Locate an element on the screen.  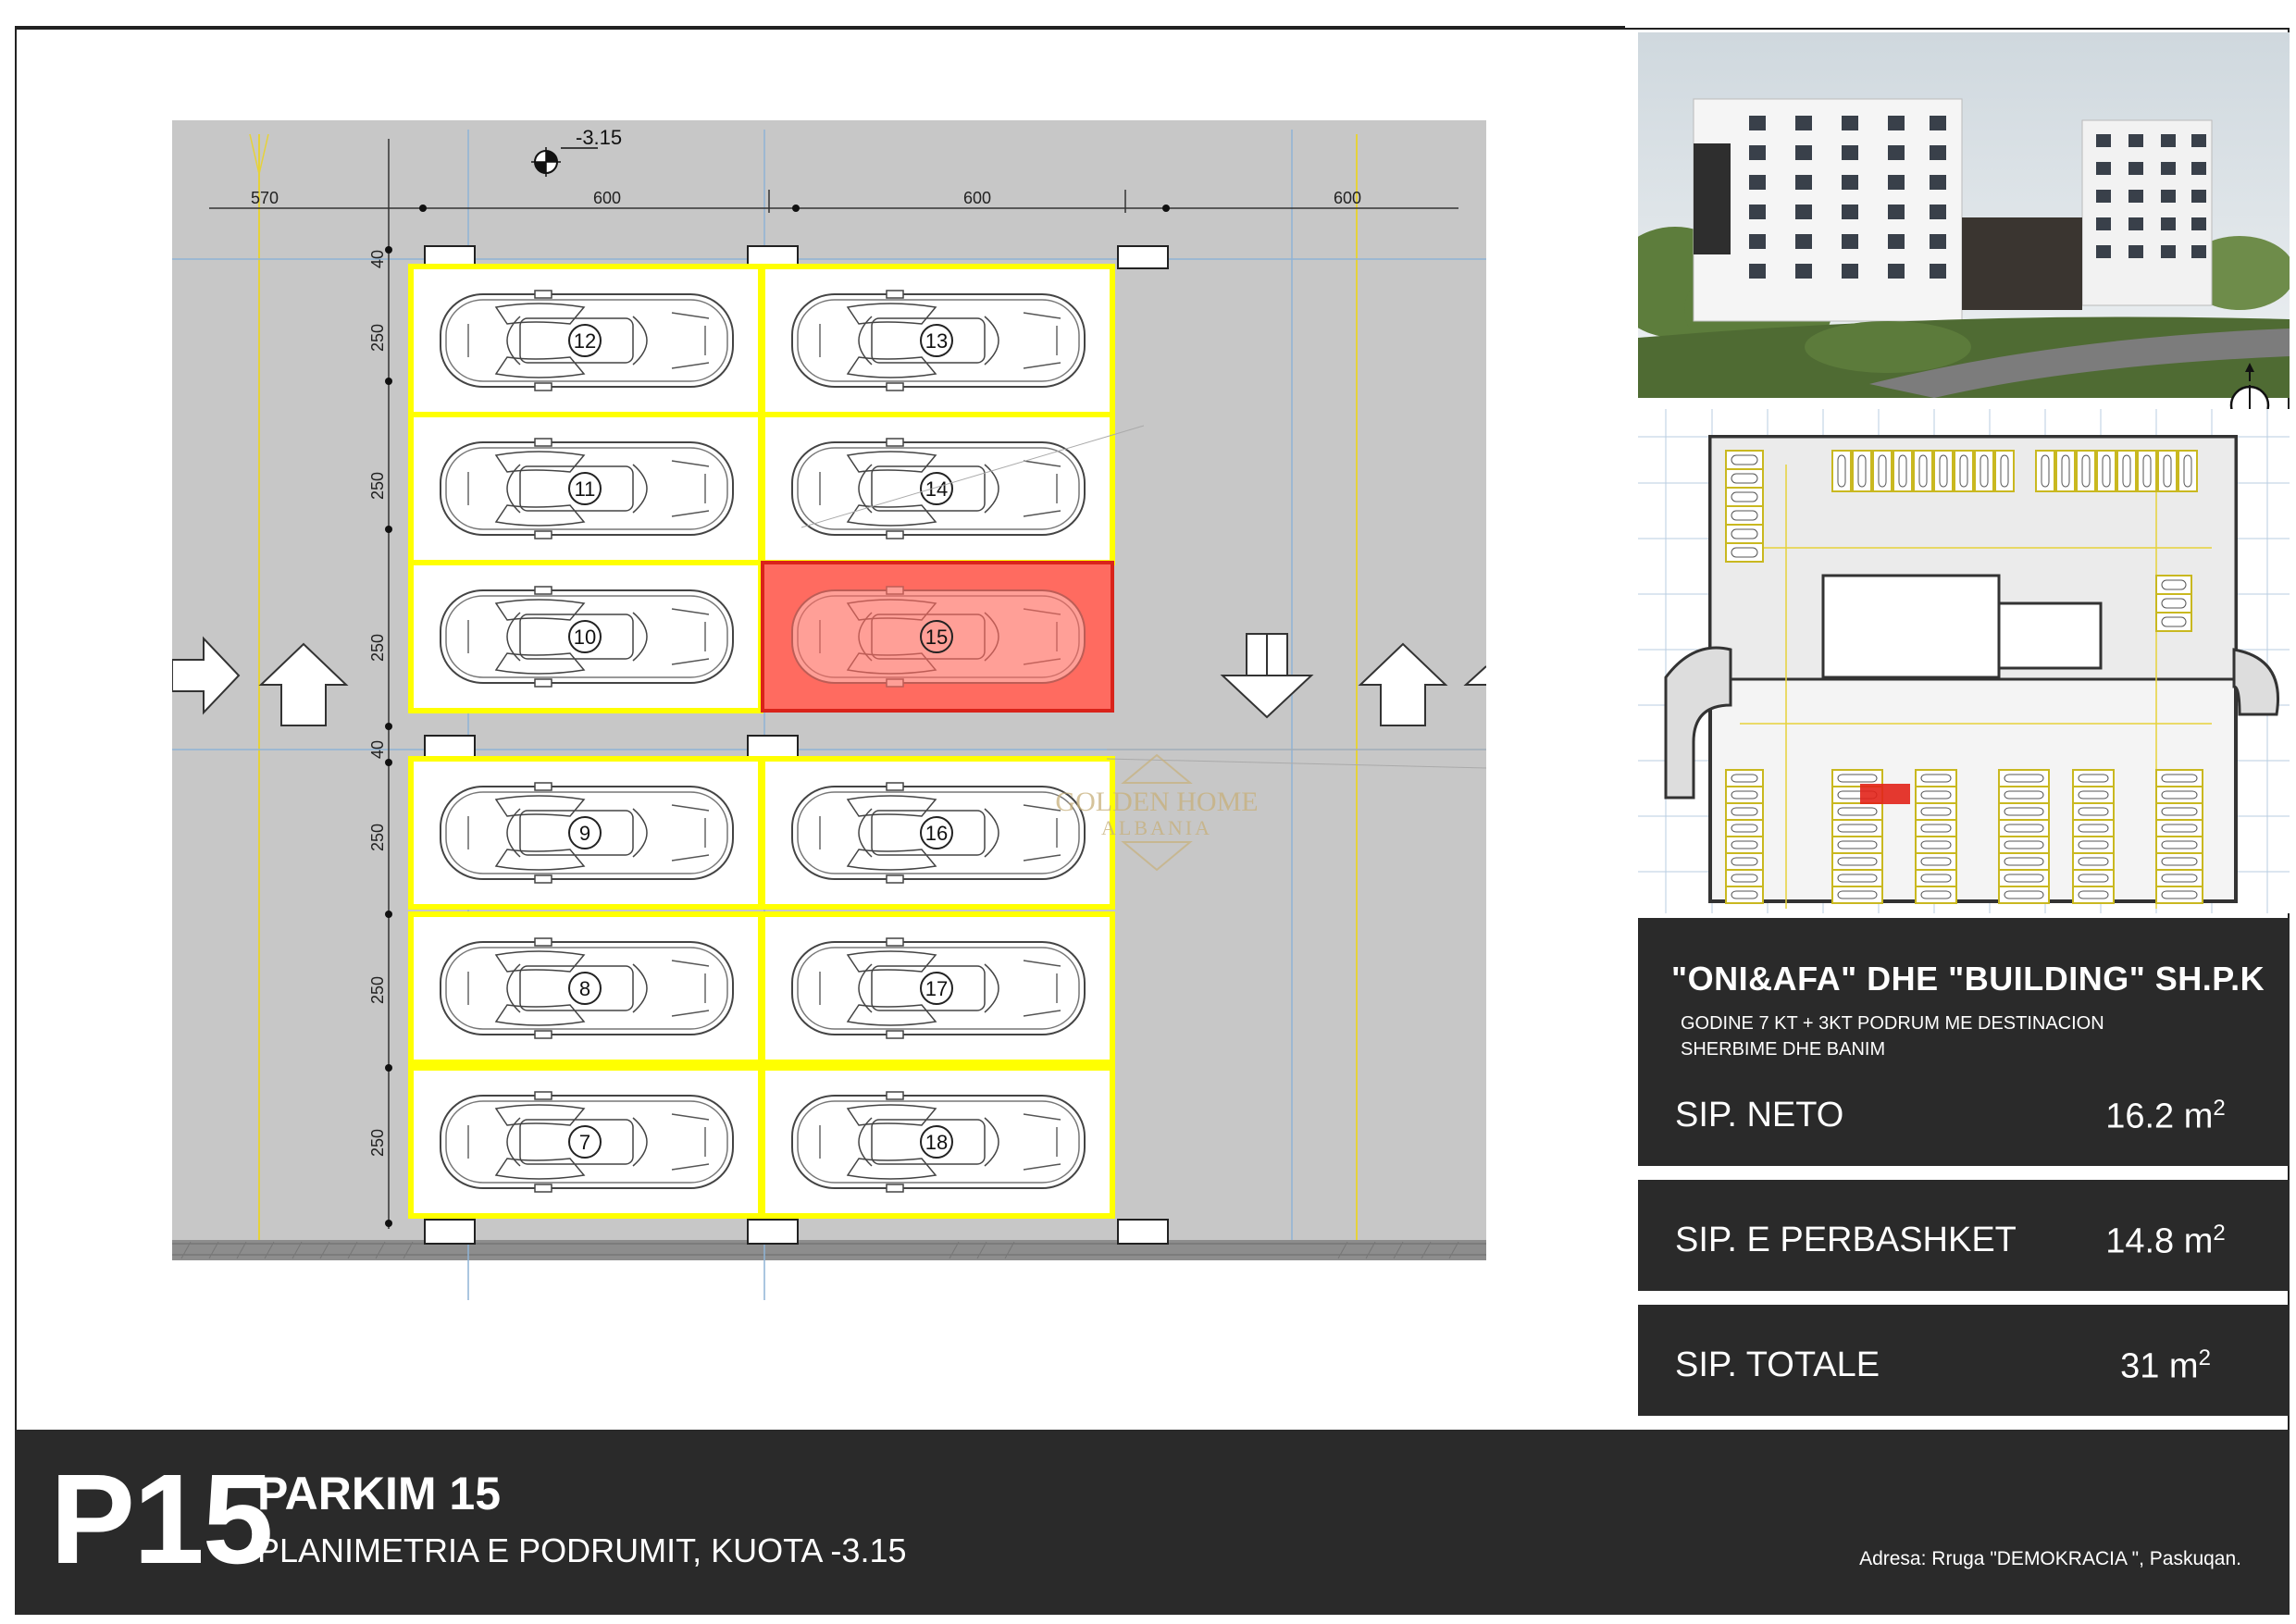
spot-number: 15 is located at coordinates (937, 637).